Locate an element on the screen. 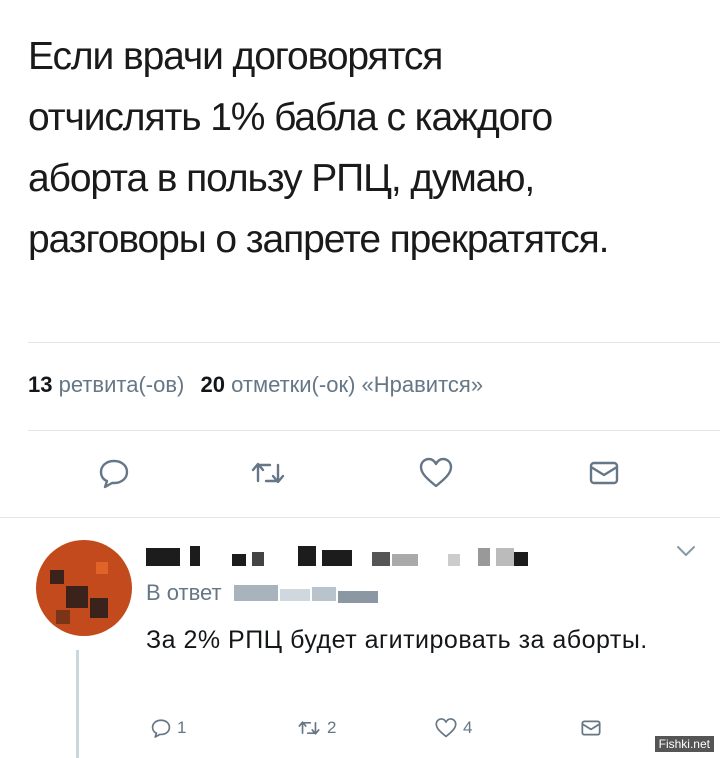 Image resolution: width=720 pixels, height=758 pixels. in-reply-to-label: В ответ is located at coordinates (184, 592).